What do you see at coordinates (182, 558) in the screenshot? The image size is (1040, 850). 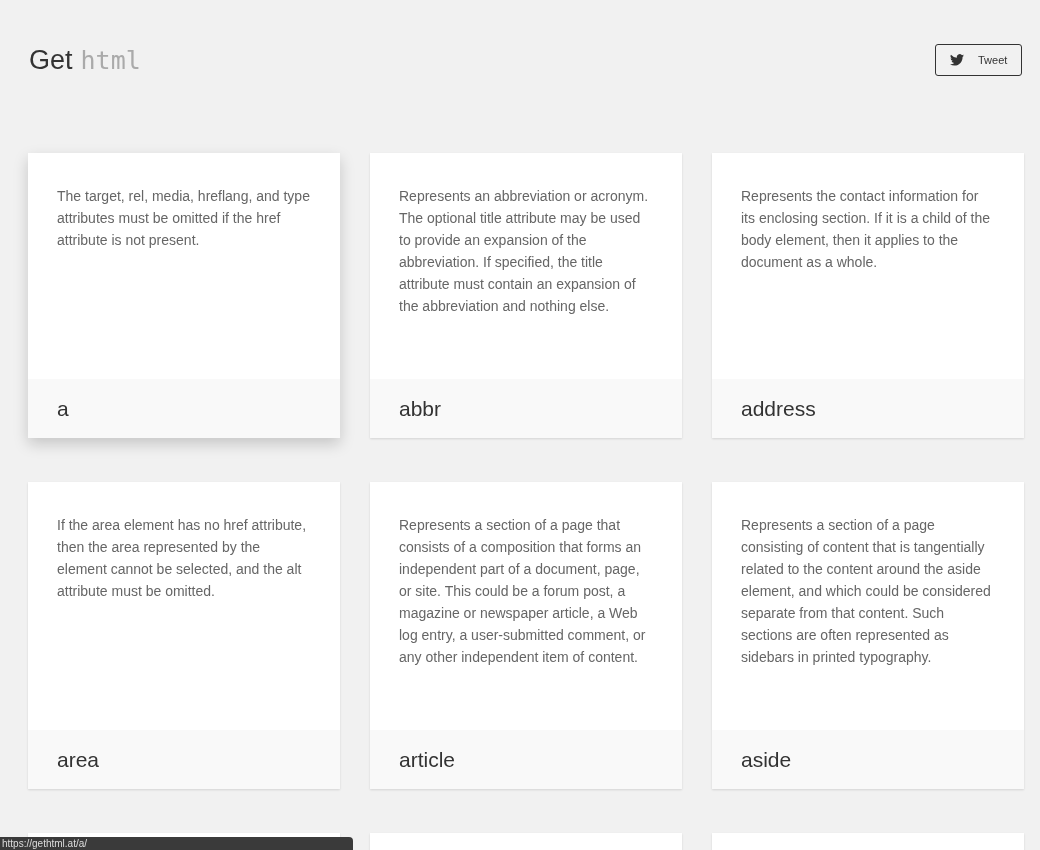 I see `tag-description: If the area element has no href attribute, then the area represented by the element cannot be selected, and the alt attribute must be omitted.` at bounding box center [182, 558].